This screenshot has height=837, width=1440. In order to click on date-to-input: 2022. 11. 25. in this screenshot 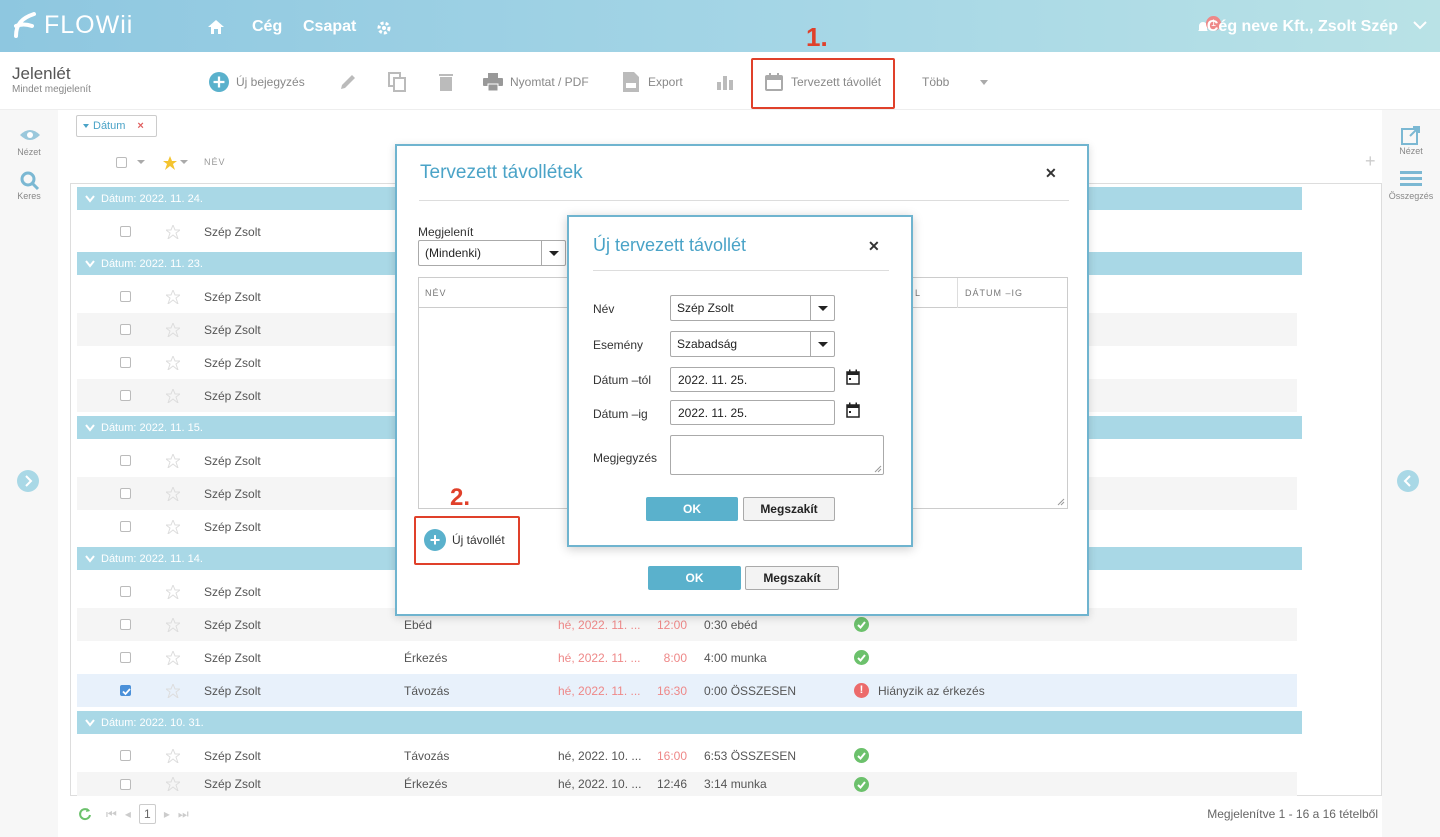, I will do `click(752, 412)`.